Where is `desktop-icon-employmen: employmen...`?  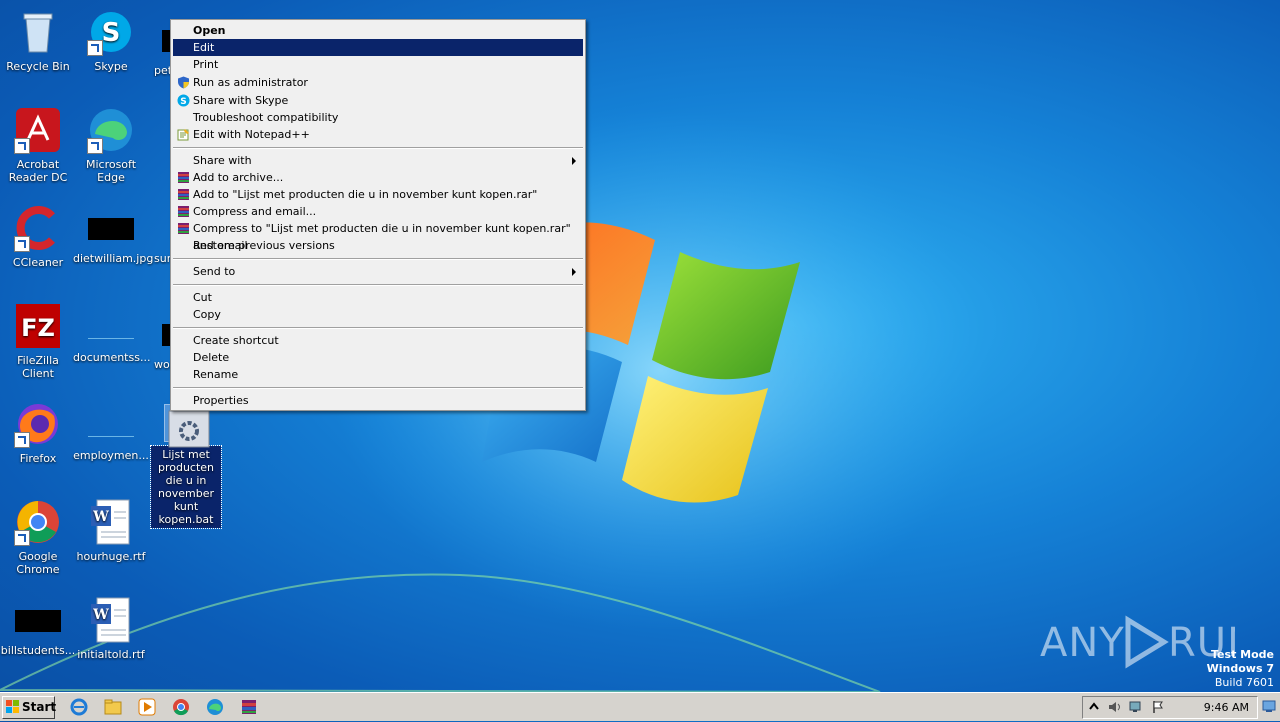
desktop-icon-employmen: employmen... is located at coordinates (111, 431).